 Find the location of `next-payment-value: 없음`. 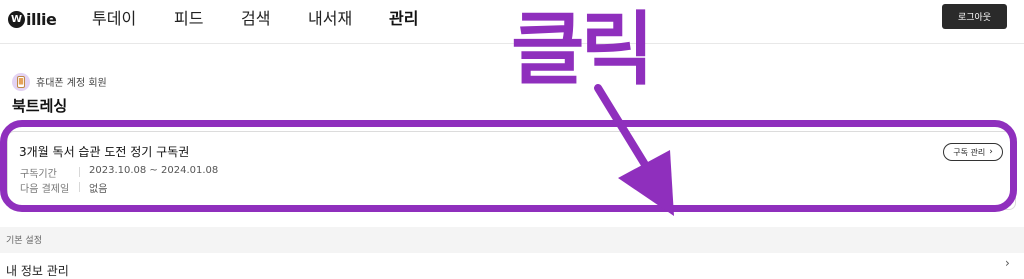

next-payment-value: 없음 is located at coordinates (98, 189).